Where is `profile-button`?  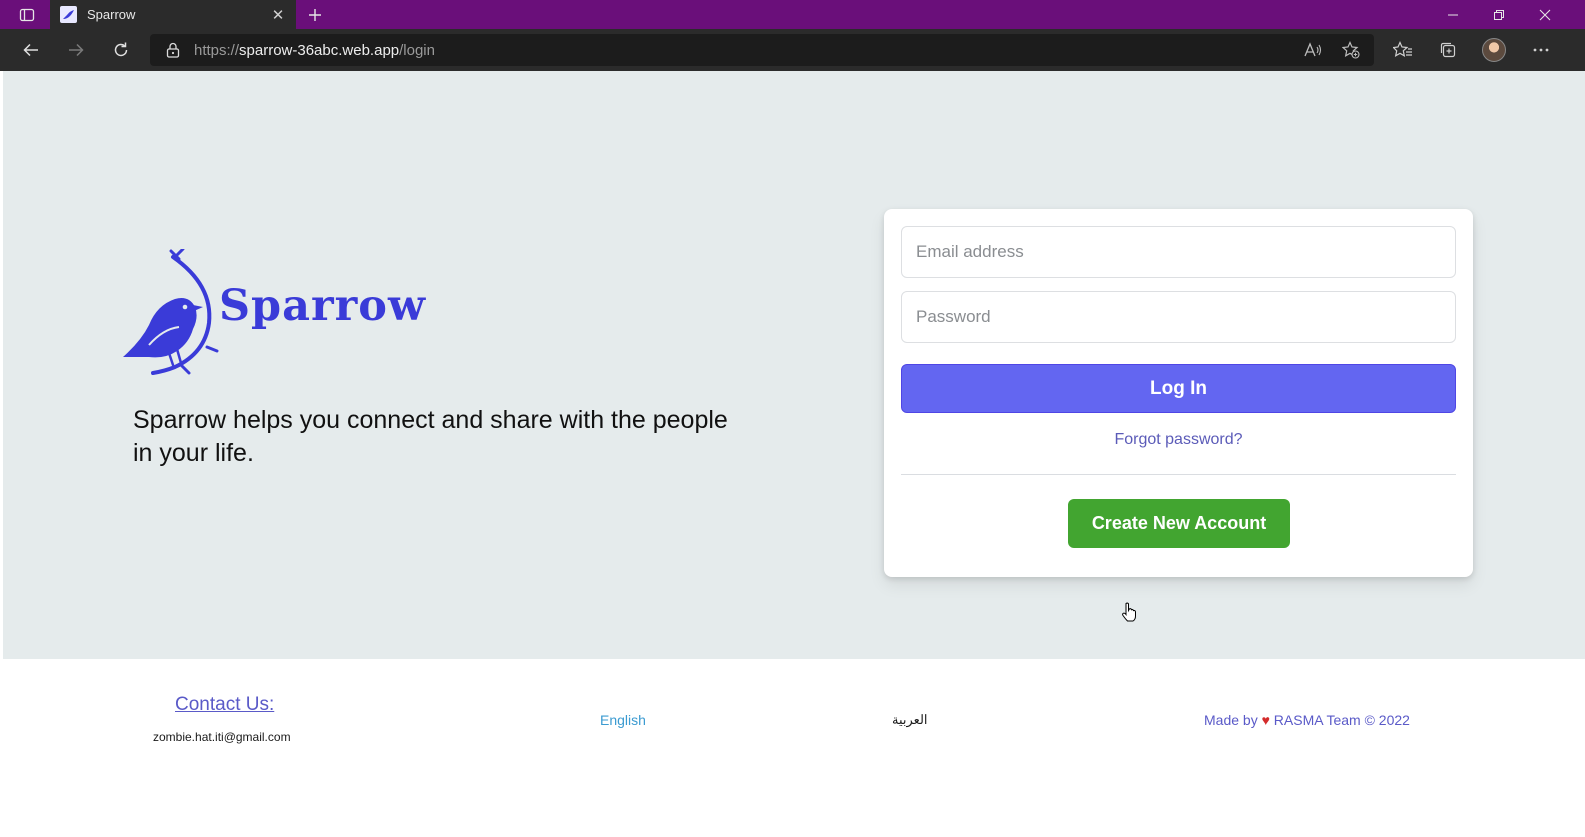
profile-button is located at coordinates (1494, 50).